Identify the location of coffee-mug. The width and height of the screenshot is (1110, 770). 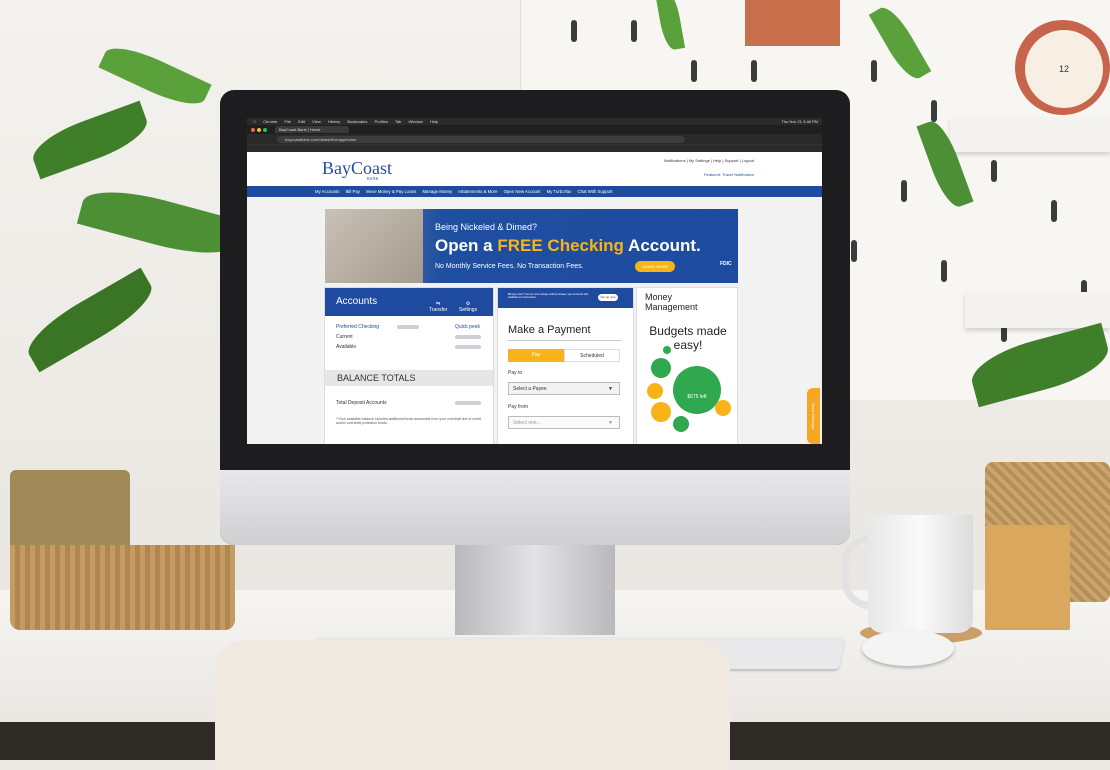
(920, 574).